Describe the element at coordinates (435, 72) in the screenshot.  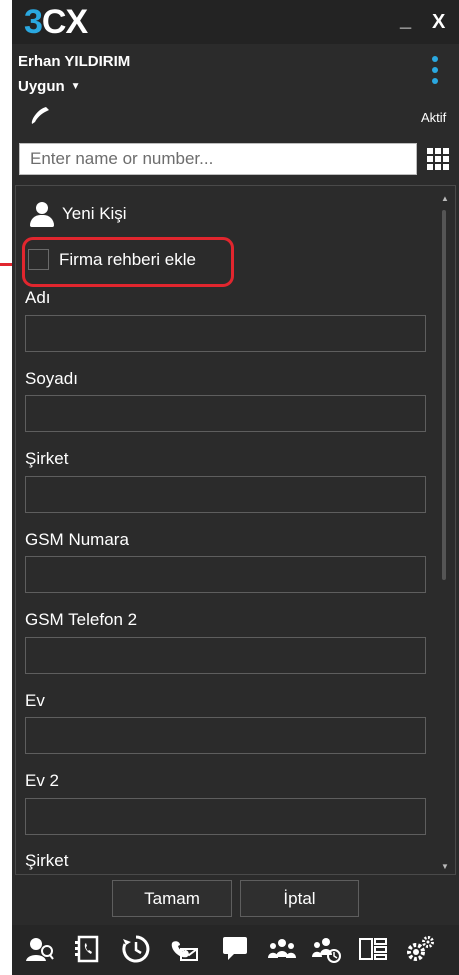
I see `more-options-icon` at that location.